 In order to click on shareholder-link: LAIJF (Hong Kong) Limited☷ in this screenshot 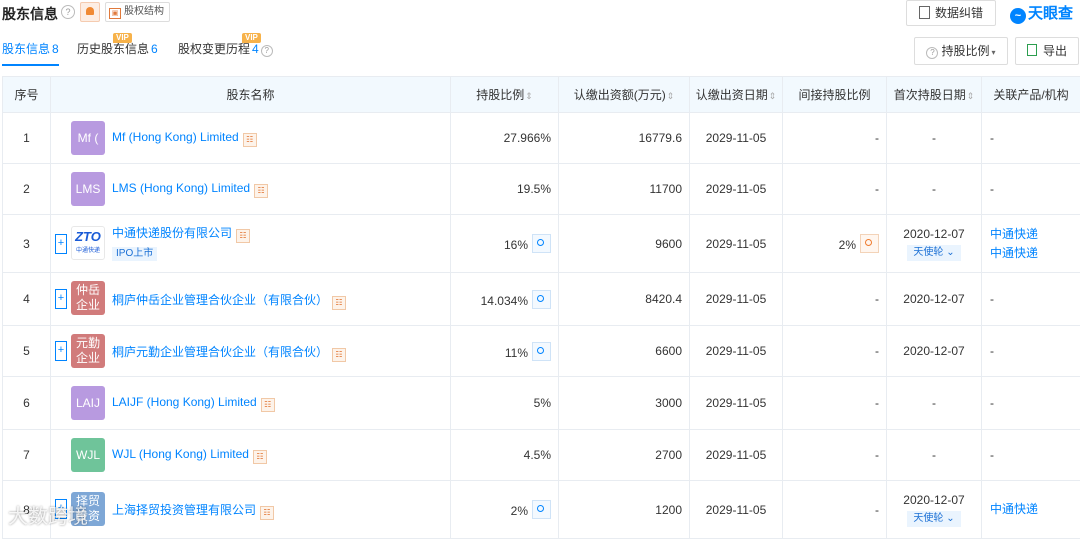, I will do `click(193, 403)`.